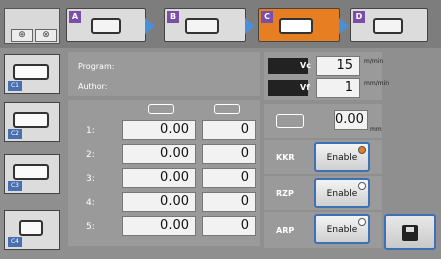 The height and width of the screenshot is (259, 441). Describe the element at coordinates (359, 17) in the screenshot. I see `tab-letter: D` at that location.